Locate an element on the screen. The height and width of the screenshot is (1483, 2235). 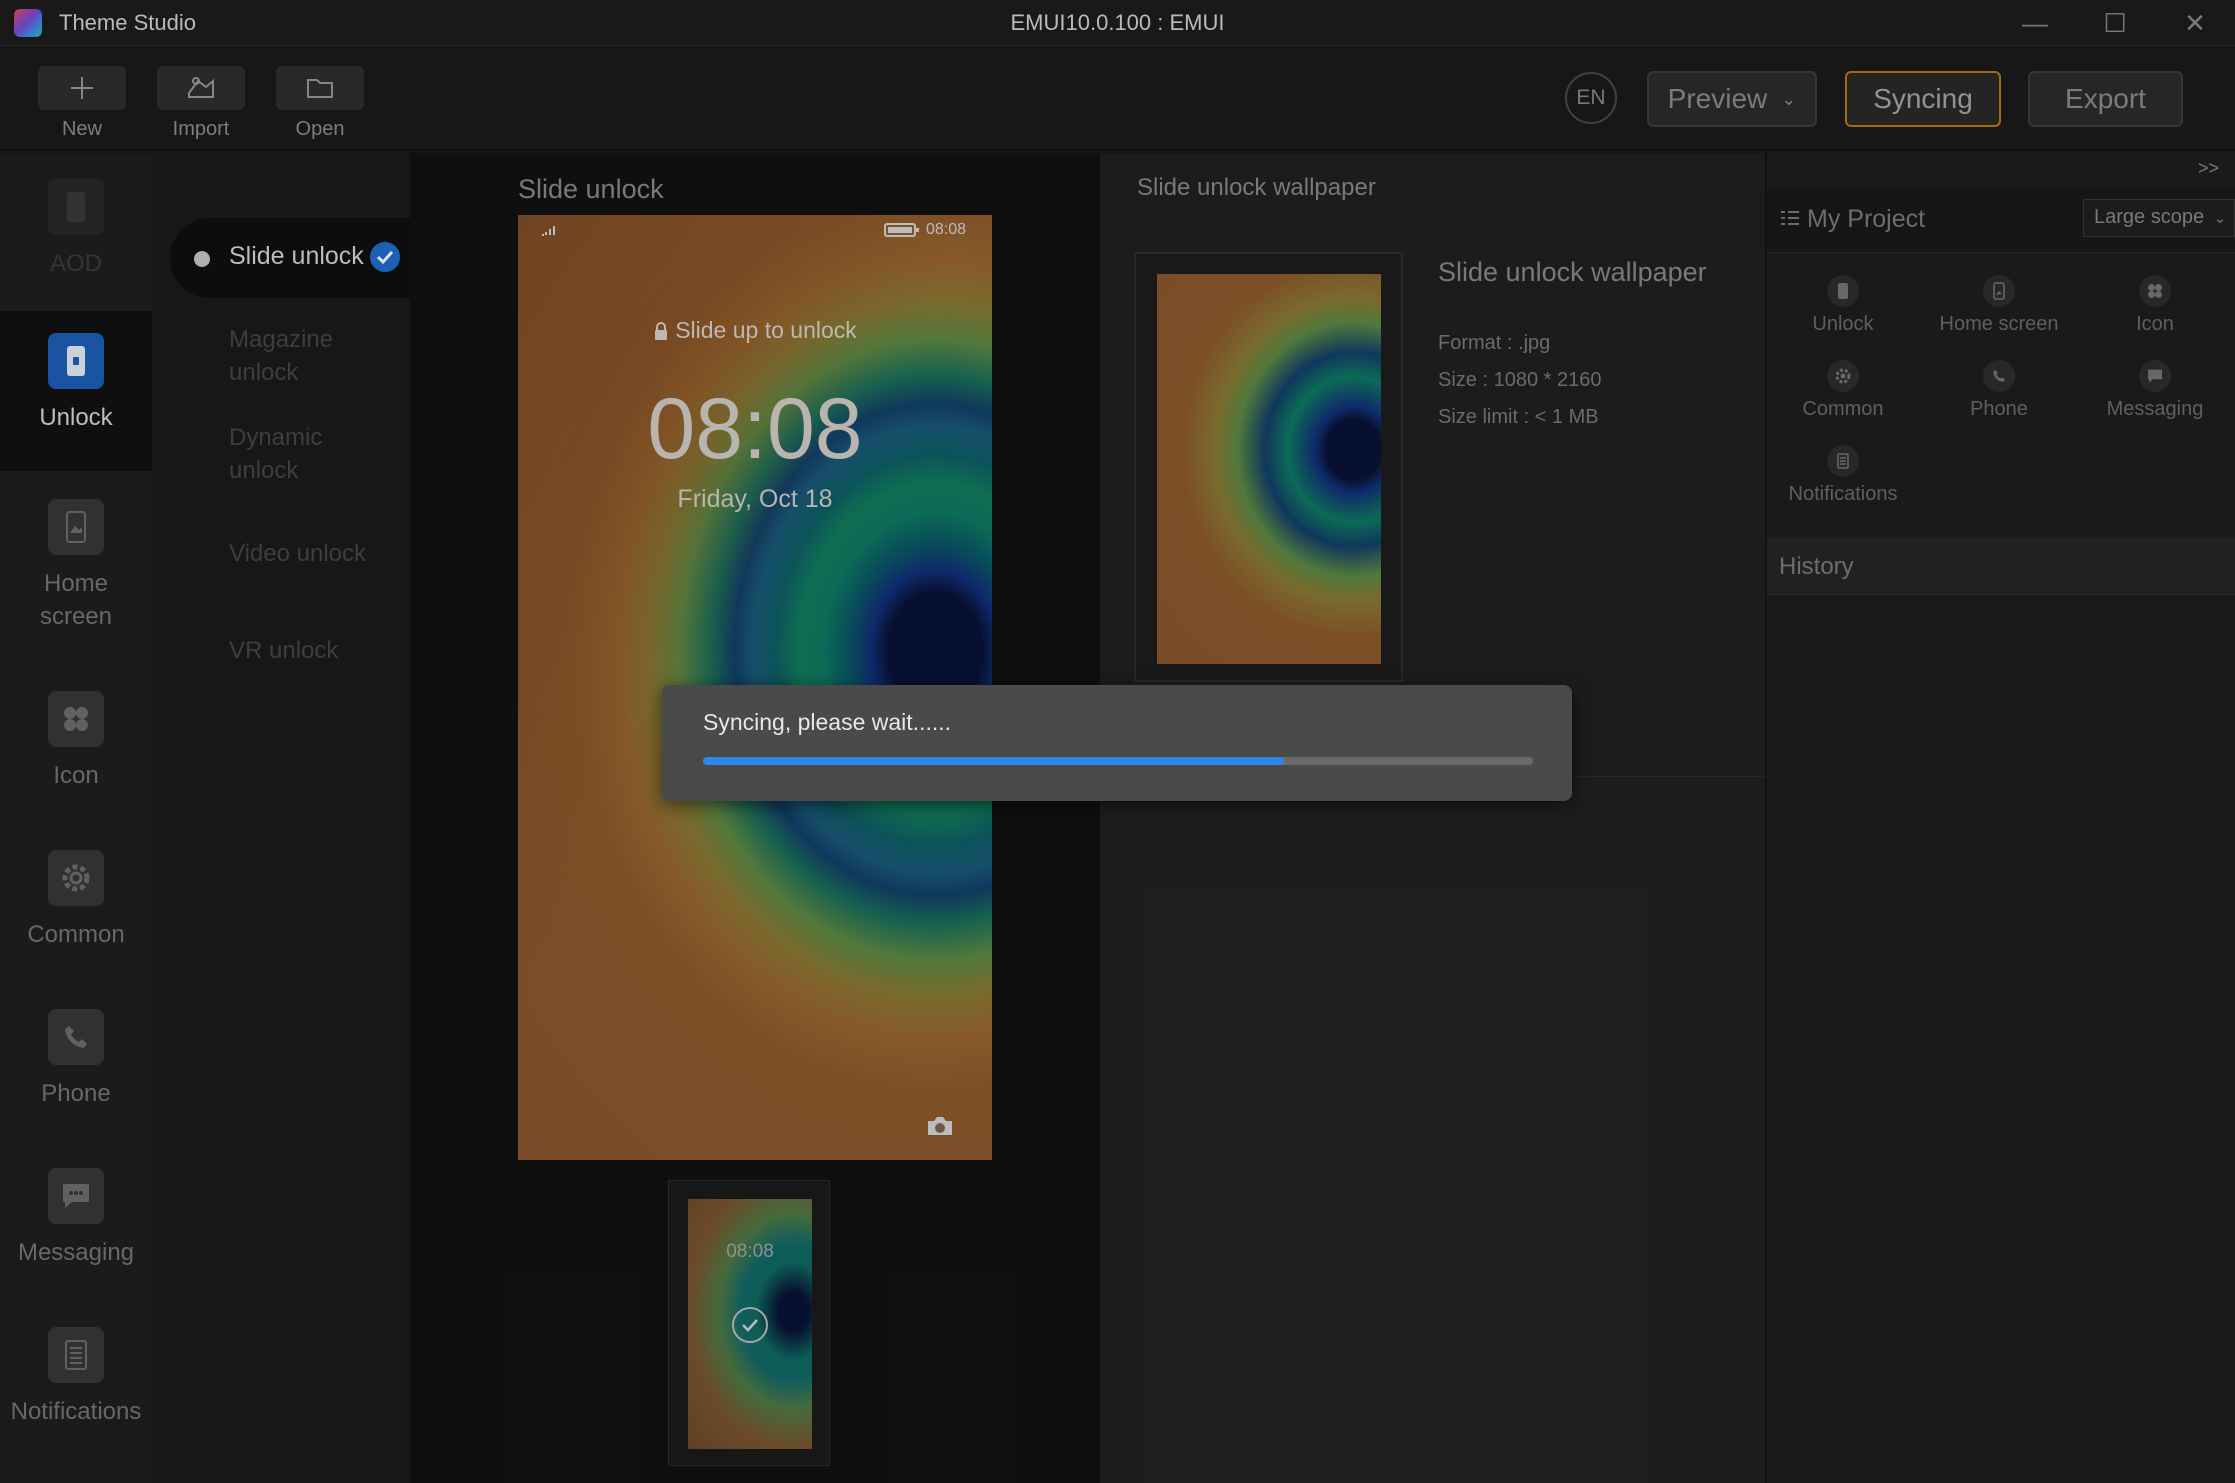
slide-up-label: Slide up to unlock is located at coordinates (766, 330).